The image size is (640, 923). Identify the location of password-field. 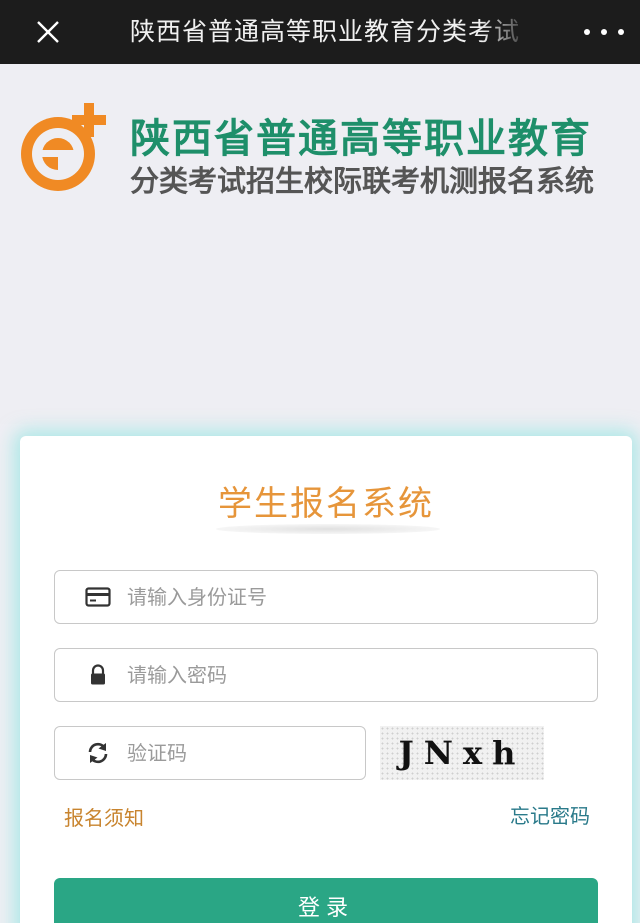
(326, 675).